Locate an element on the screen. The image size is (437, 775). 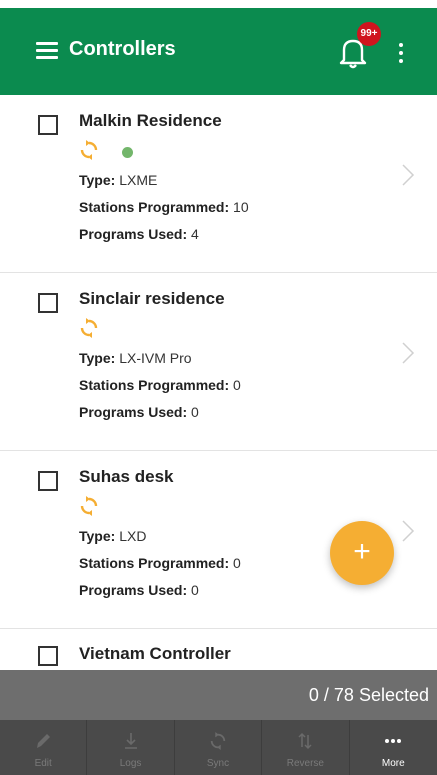
controller-name: Sinclair residence is located at coordinates (152, 298).